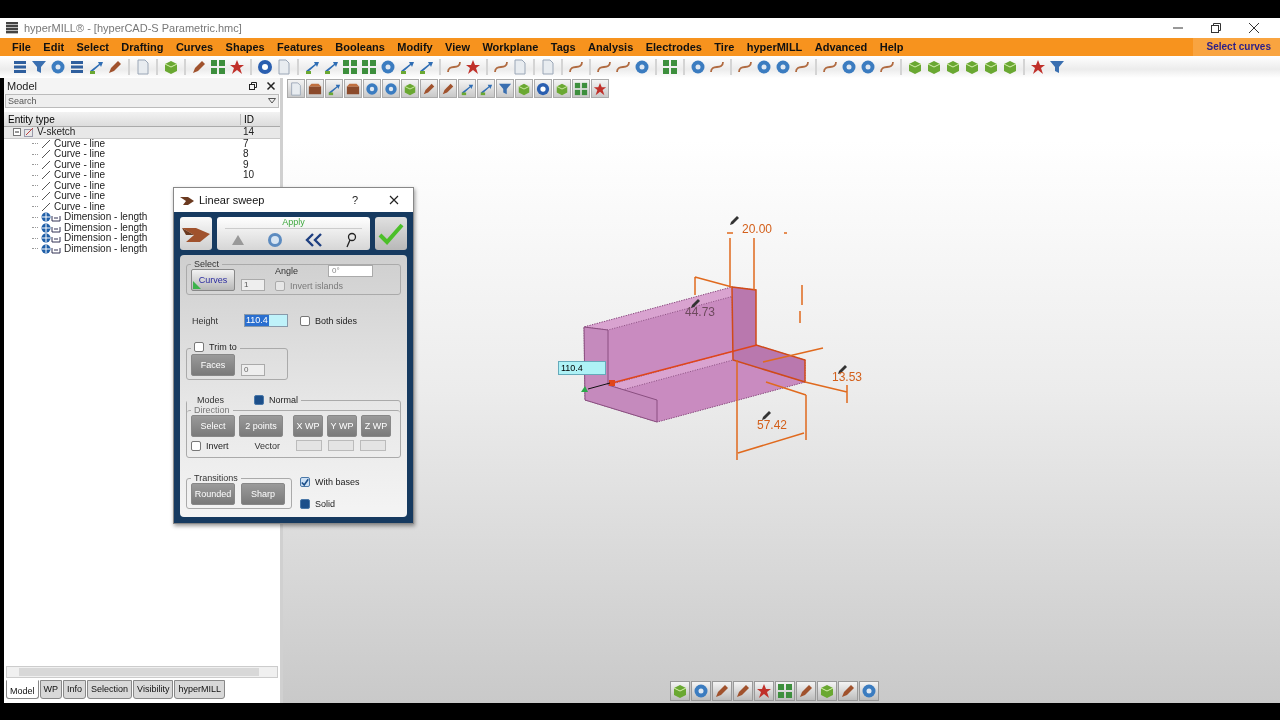  I want to click on panel-tab: Visibility, so click(153, 689).